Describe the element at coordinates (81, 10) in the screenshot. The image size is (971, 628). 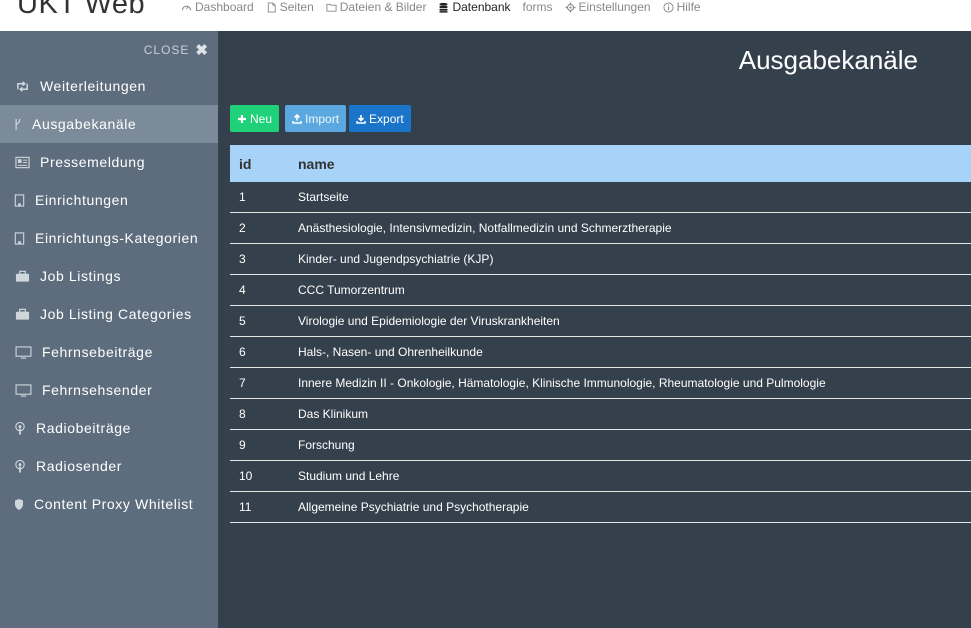
I see `app-title: UKT Web` at that location.